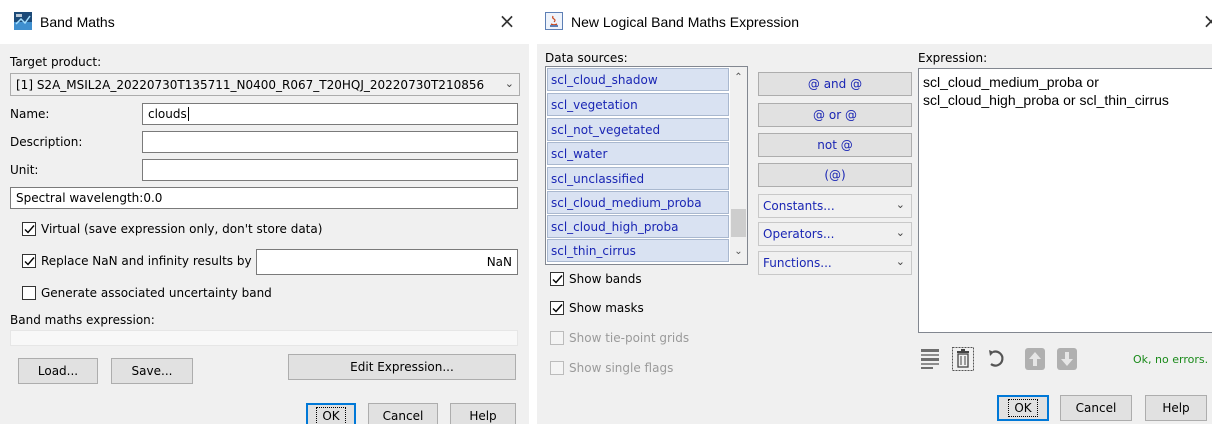 Image resolution: width=1212 pixels, height=424 pixels. Describe the element at coordinates (835, 84) in the screenshot. I see `and-operator-button: @ and @` at that location.